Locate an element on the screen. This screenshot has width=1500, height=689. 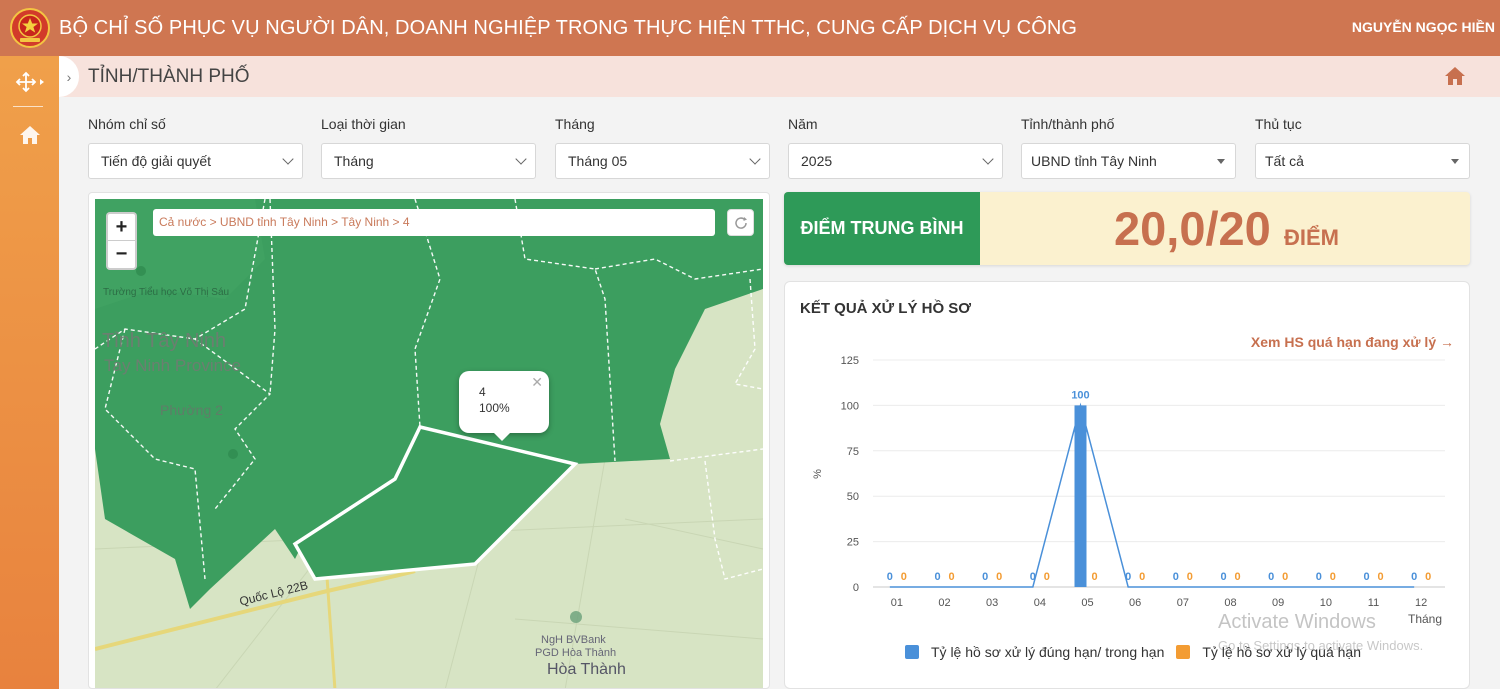
national-emblem-icon is located at coordinates (30, 28).